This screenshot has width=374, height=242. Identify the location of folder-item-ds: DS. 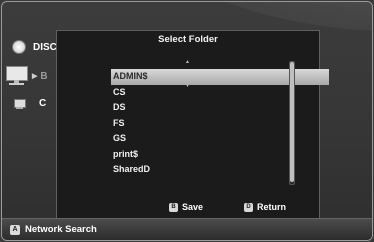
(220, 108).